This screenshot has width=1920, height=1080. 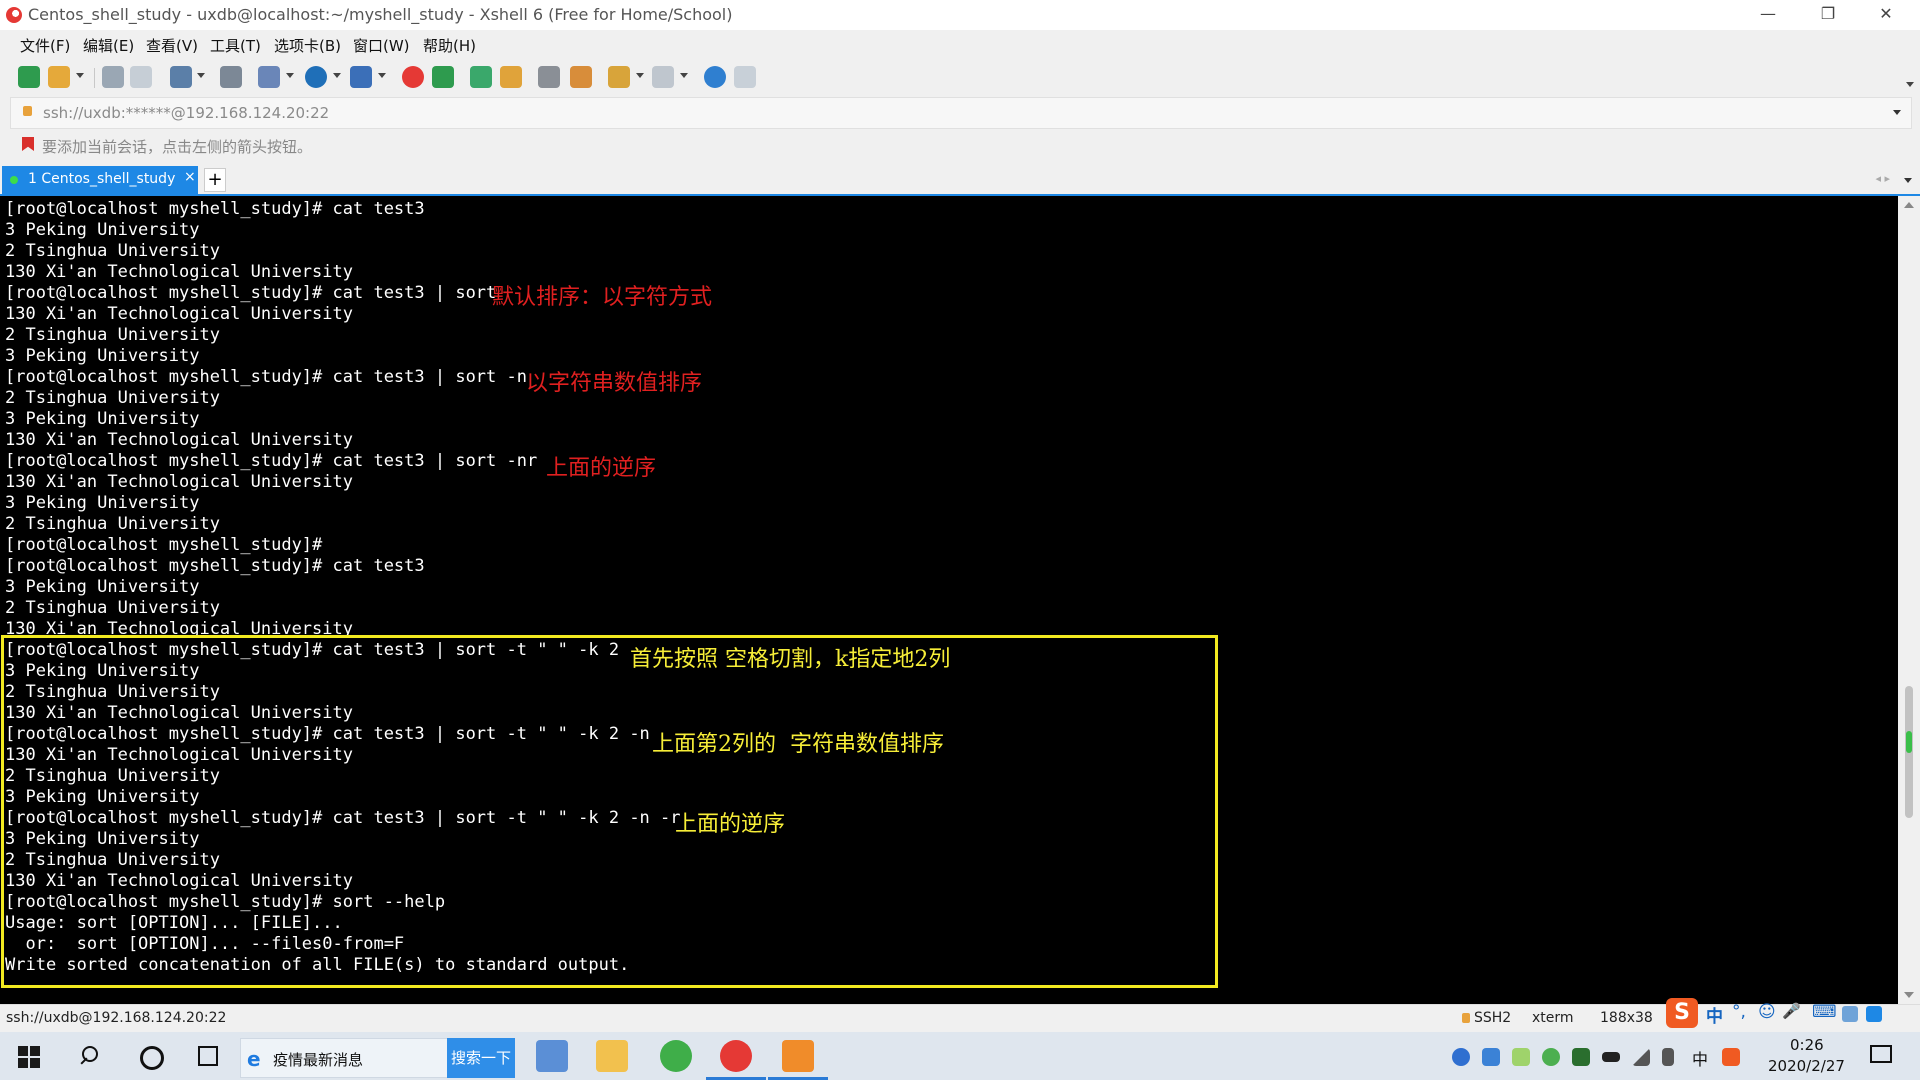 I want to click on ime-voice-icon: 🎤, so click(x=1791, y=1011).